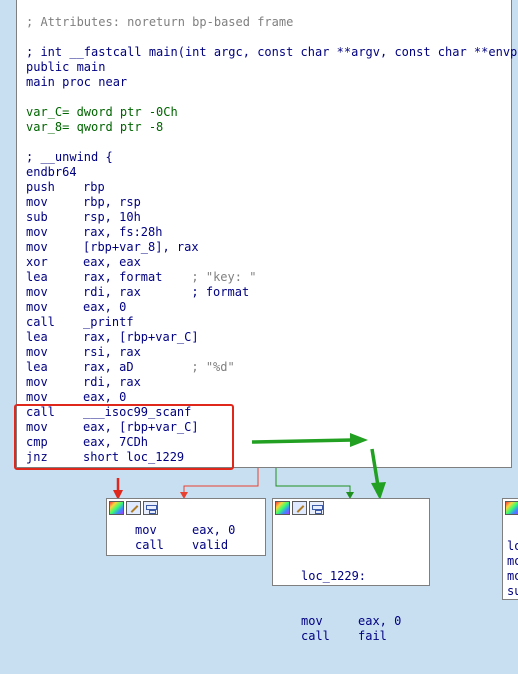  Describe the element at coordinates (272, 112) in the screenshot. I see `code-line: var_C= dword ptr -0Ch` at that location.